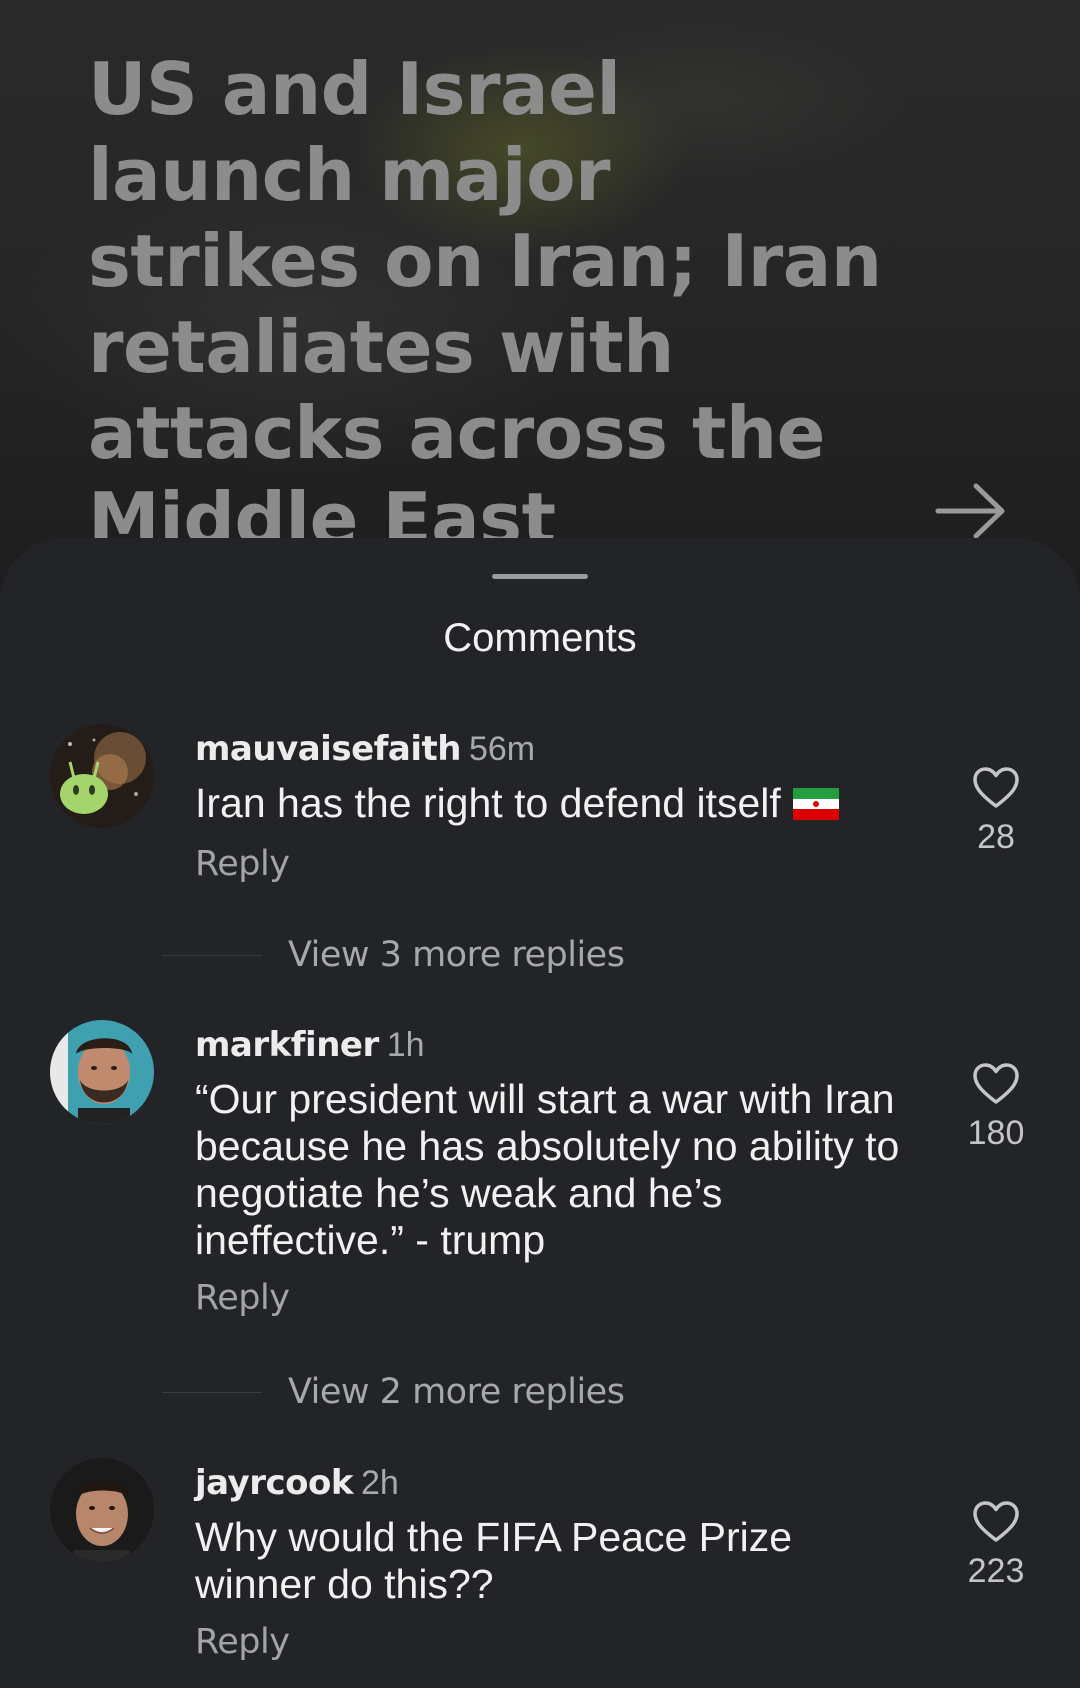 This screenshot has width=1080, height=1688. Describe the element at coordinates (996, 1107) in the screenshot. I see `like-button: 180` at that location.